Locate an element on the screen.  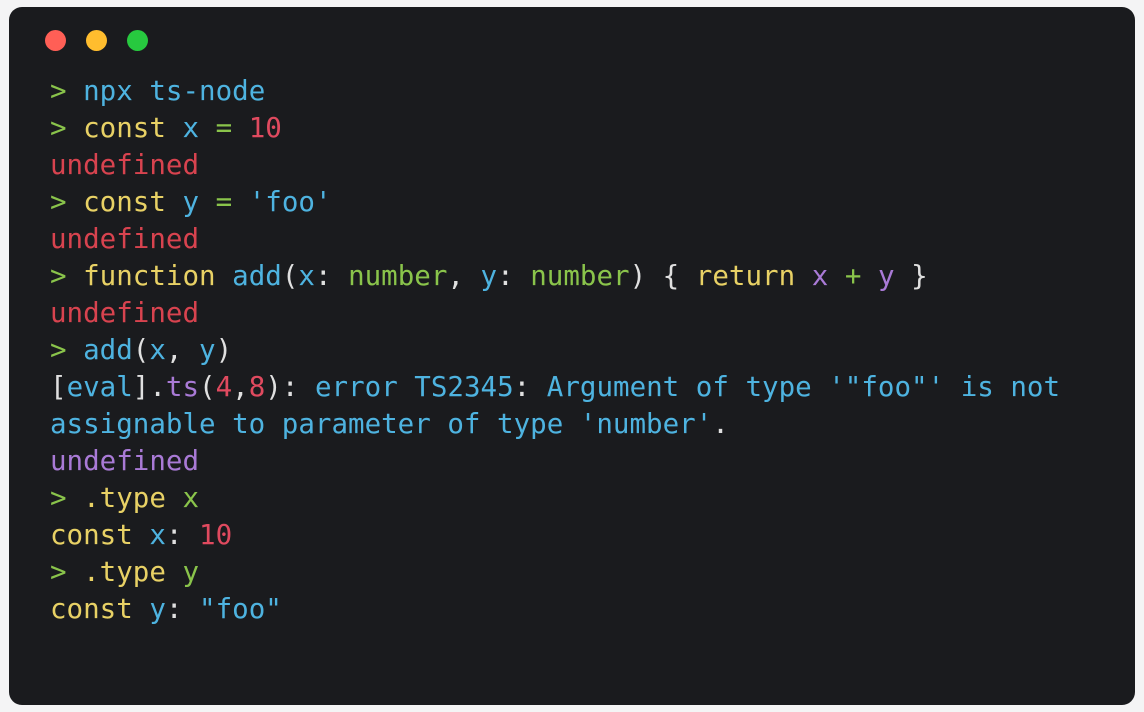
terminal-token: ]. is located at coordinates (149, 387).